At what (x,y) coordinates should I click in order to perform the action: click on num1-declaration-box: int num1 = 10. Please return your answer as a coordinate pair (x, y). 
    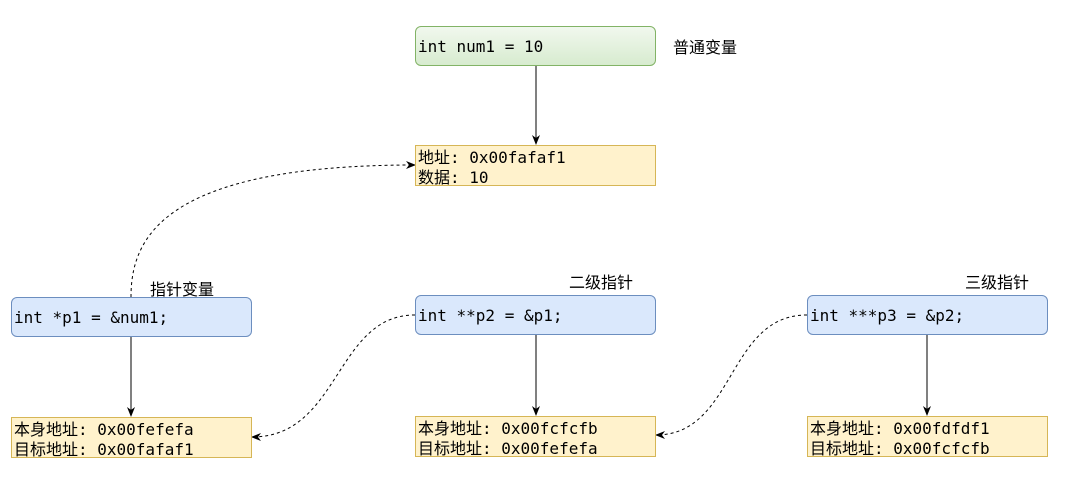
    Looking at the image, I should click on (535, 46).